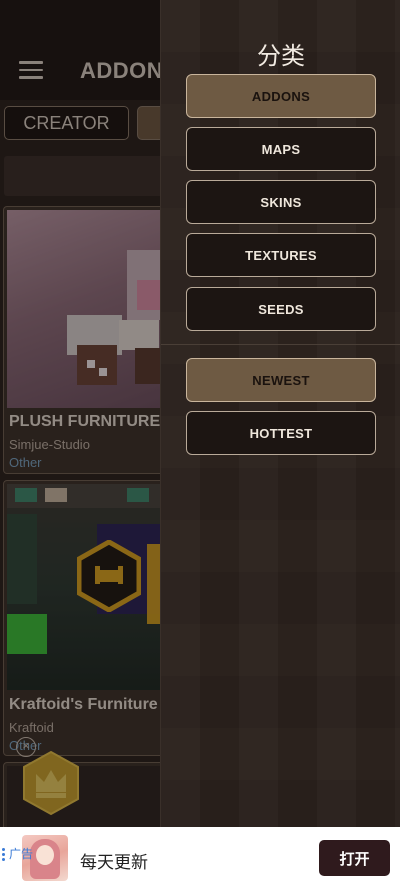 Image resolution: width=400 pixels, height=889 pixels. What do you see at coordinates (354, 858) in the screenshot?
I see `ad-open-button: 打开` at bounding box center [354, 858].